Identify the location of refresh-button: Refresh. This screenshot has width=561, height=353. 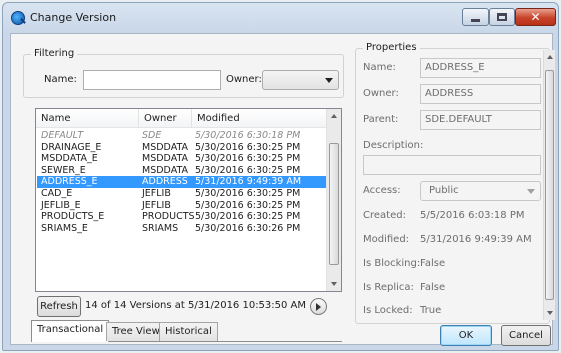
(59, 306).